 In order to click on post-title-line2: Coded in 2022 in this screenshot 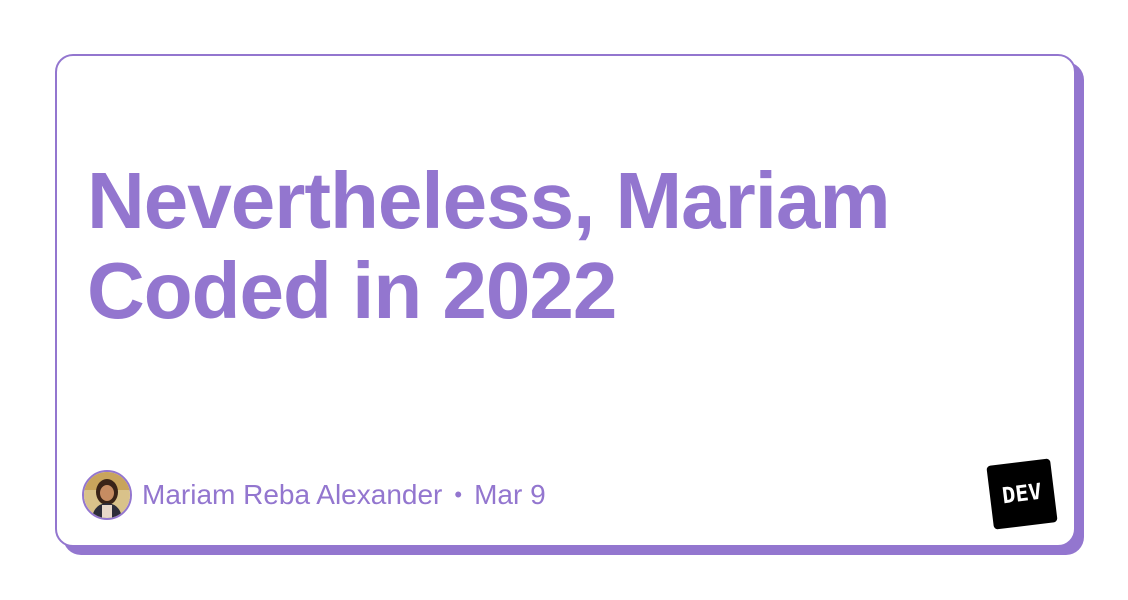, I will do `click(352, 290)`.